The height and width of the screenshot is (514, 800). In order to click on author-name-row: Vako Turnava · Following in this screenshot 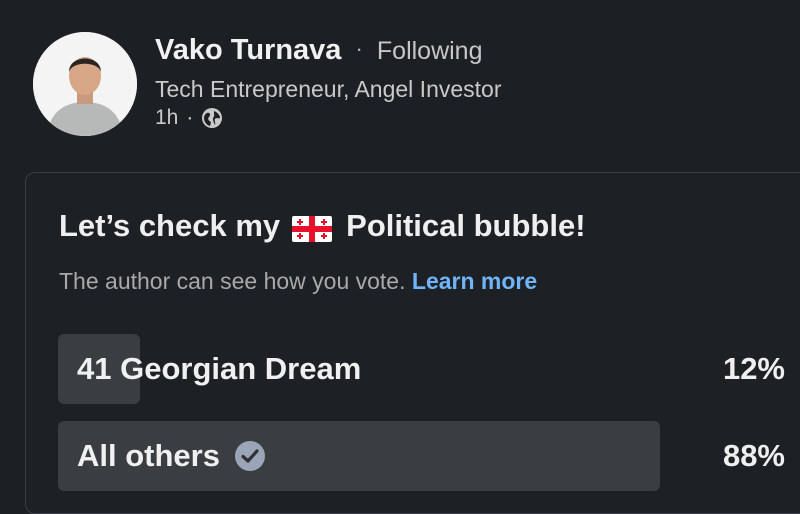, I will do `click(319, 50)`.